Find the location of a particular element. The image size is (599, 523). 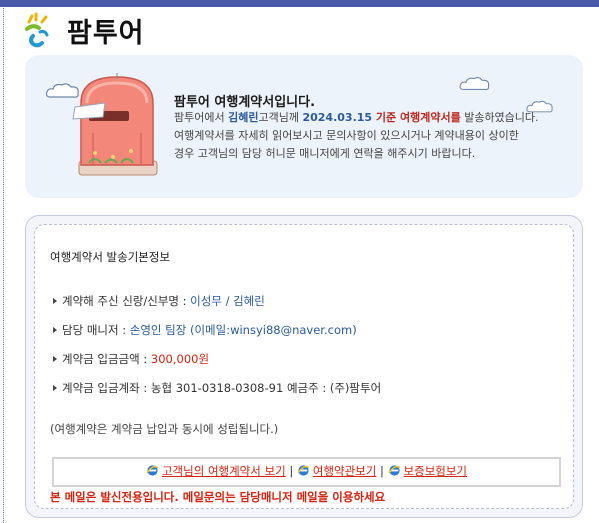

cloud-icon is located at coordinates (474, 84).